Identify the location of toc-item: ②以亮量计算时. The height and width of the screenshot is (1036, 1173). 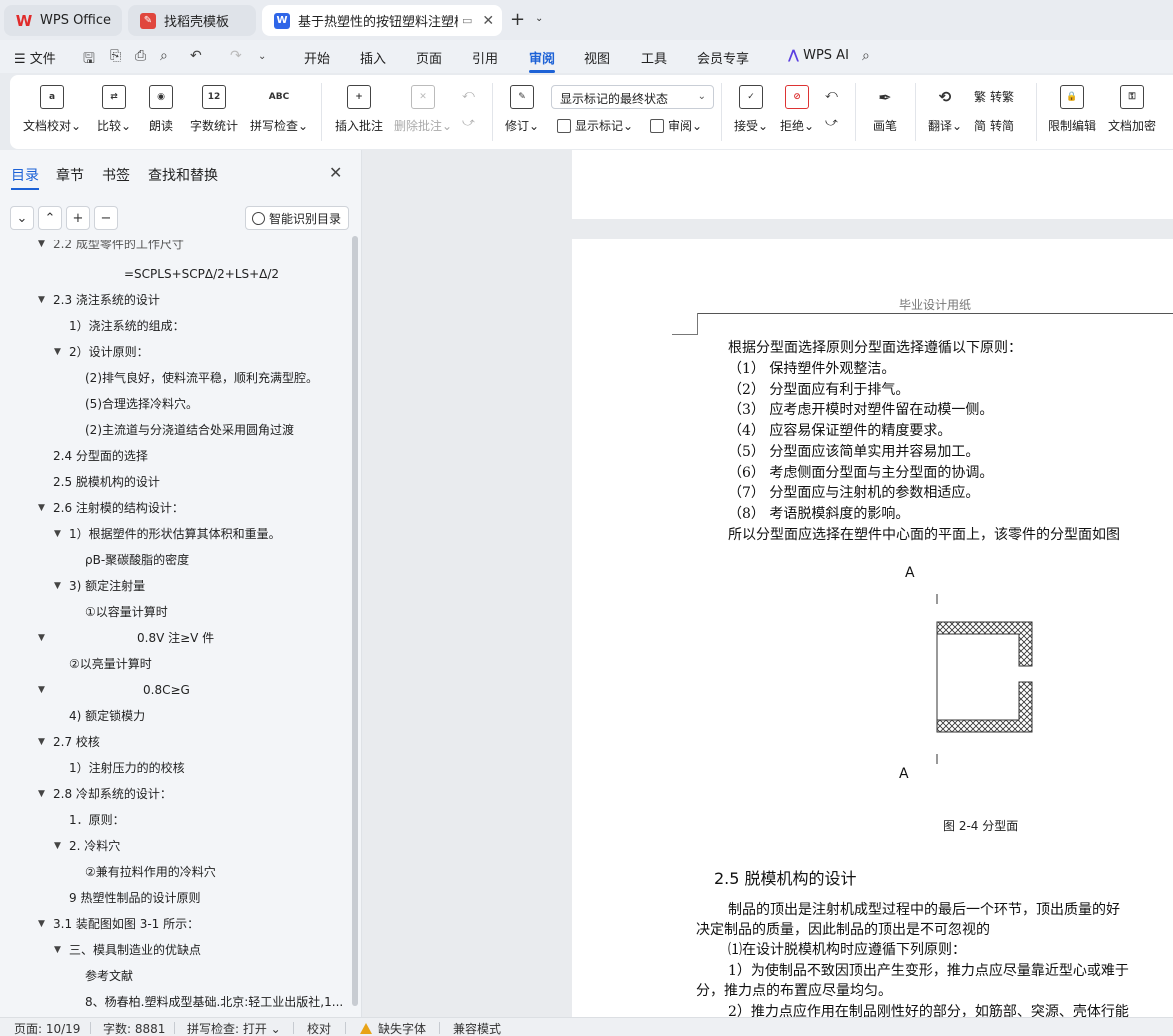
(110, 664).